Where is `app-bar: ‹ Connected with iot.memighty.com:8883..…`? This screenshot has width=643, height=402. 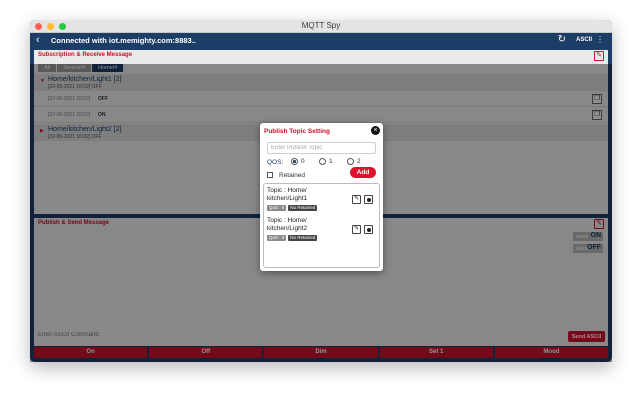
app-bar: ‹ Connected with iot.memighty.com:8883..… is located at coordinates (321, 41).